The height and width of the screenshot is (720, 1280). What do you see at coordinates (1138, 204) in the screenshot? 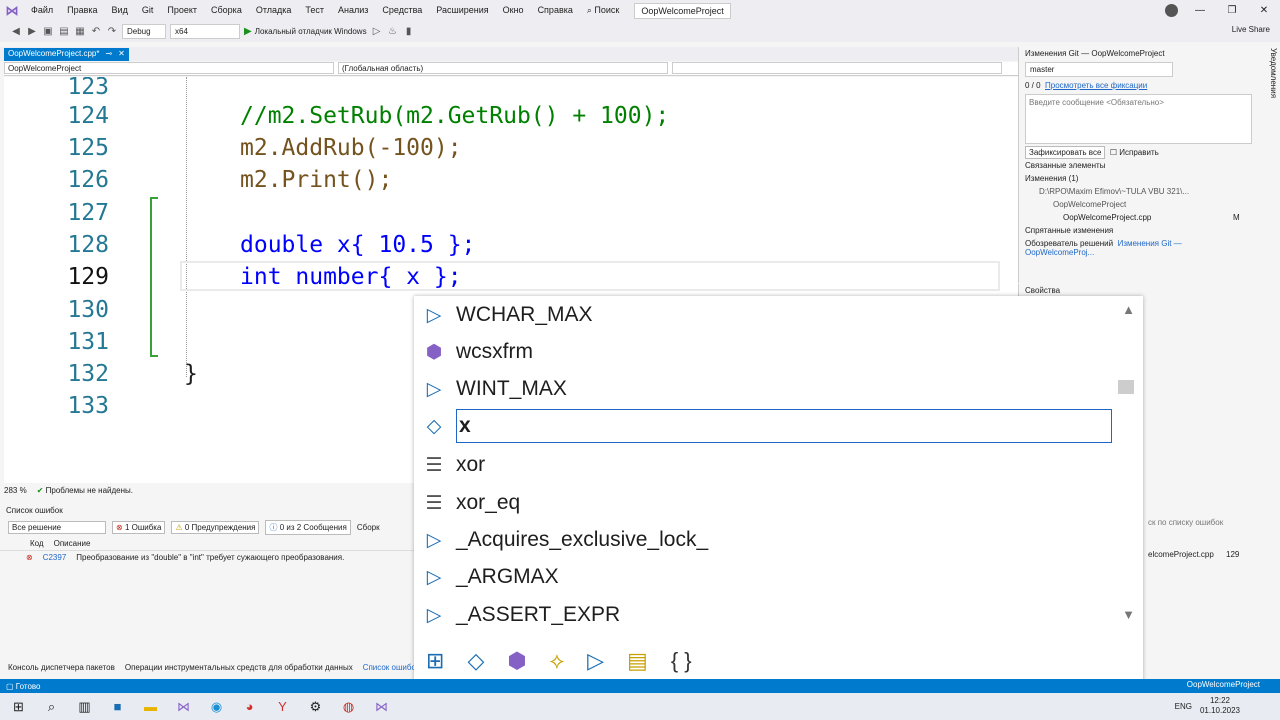
I see `project-folder: OopWelcomeProject` at bounding box center [1138, 204].